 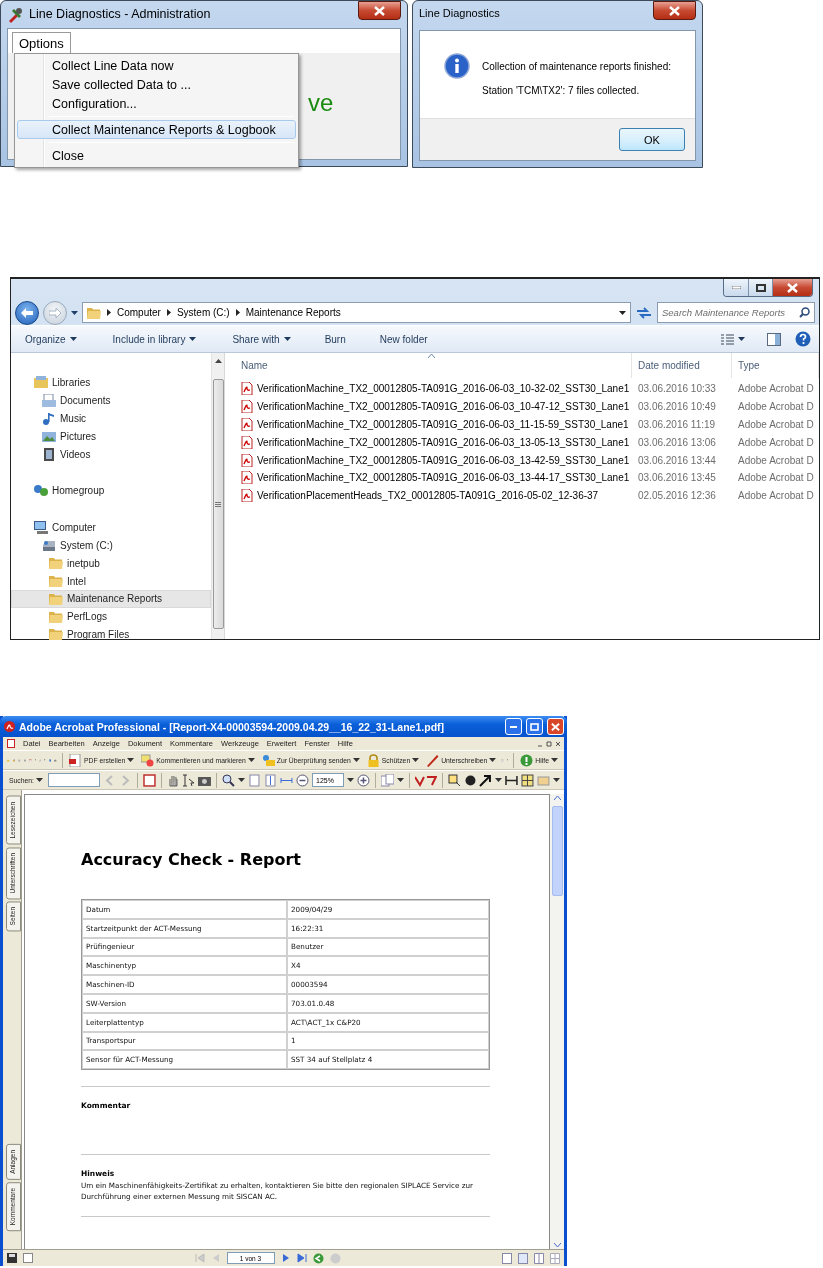 I want to click on history-caret-icon, so click(x=74, y=312).